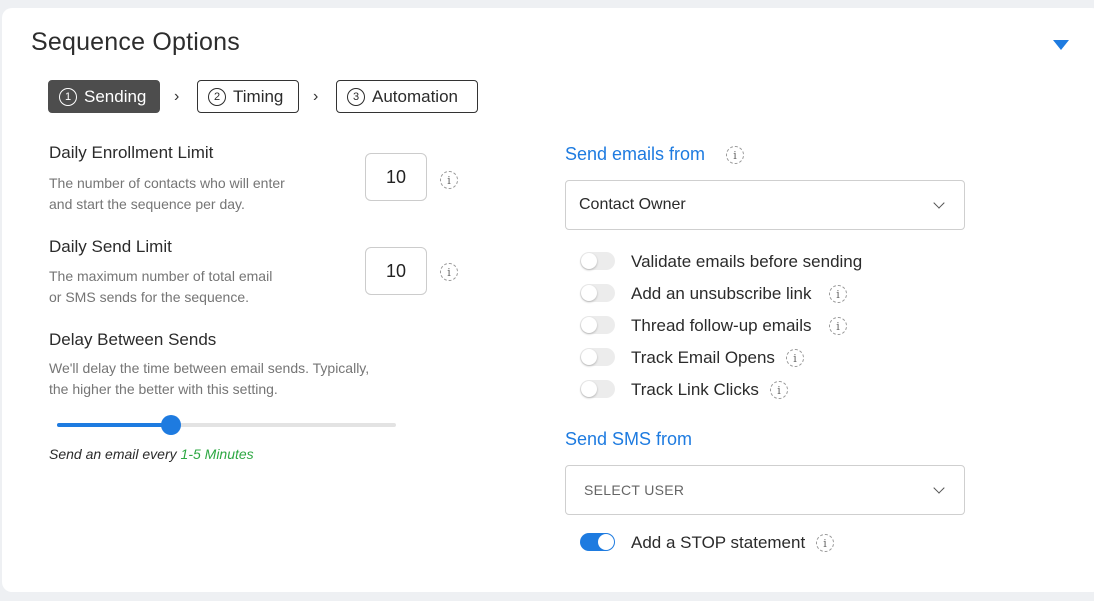  I want to click on send-limit-input: 10, so click(396, 271).